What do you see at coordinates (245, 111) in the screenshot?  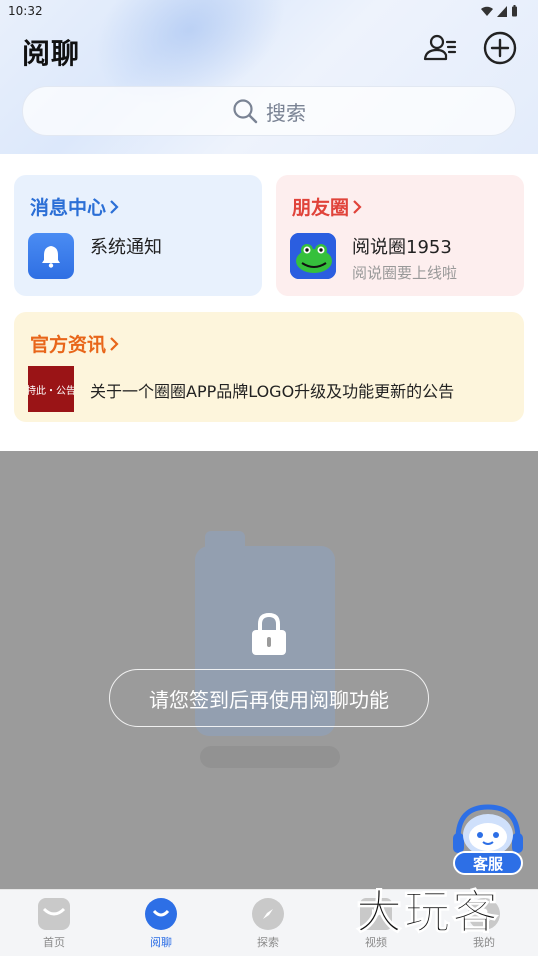 I see `search-icon` at bounding box center [245, 111].